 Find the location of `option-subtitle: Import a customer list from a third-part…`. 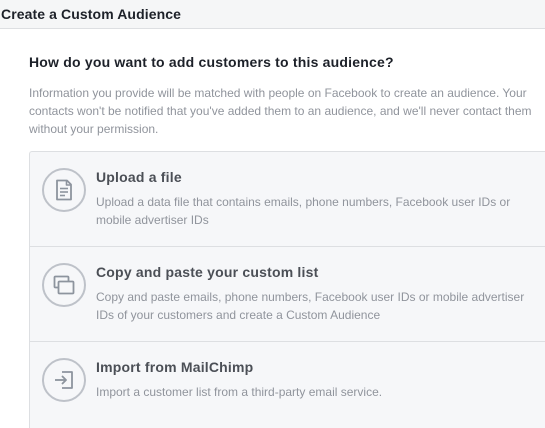

option-subtitle: Import a customer list from a third-part… is located at coordinates (239, 392).